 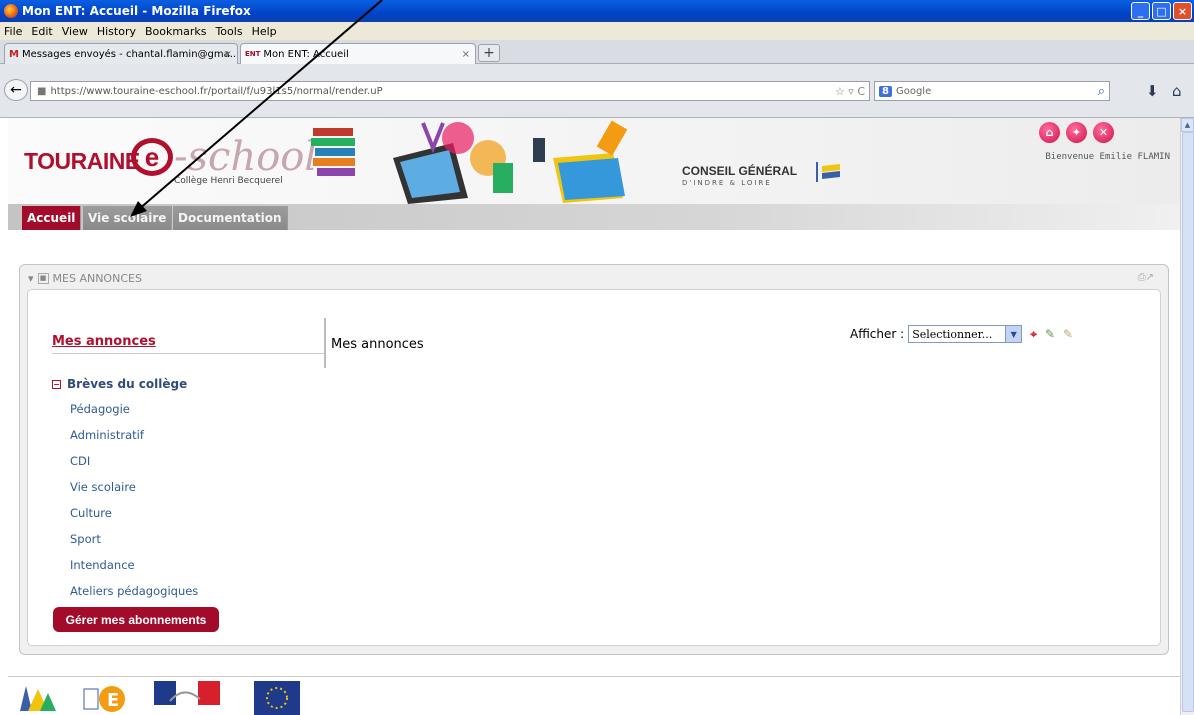 I want to click on home-portal-icon: ⌂, so click(x=1049, y=132).